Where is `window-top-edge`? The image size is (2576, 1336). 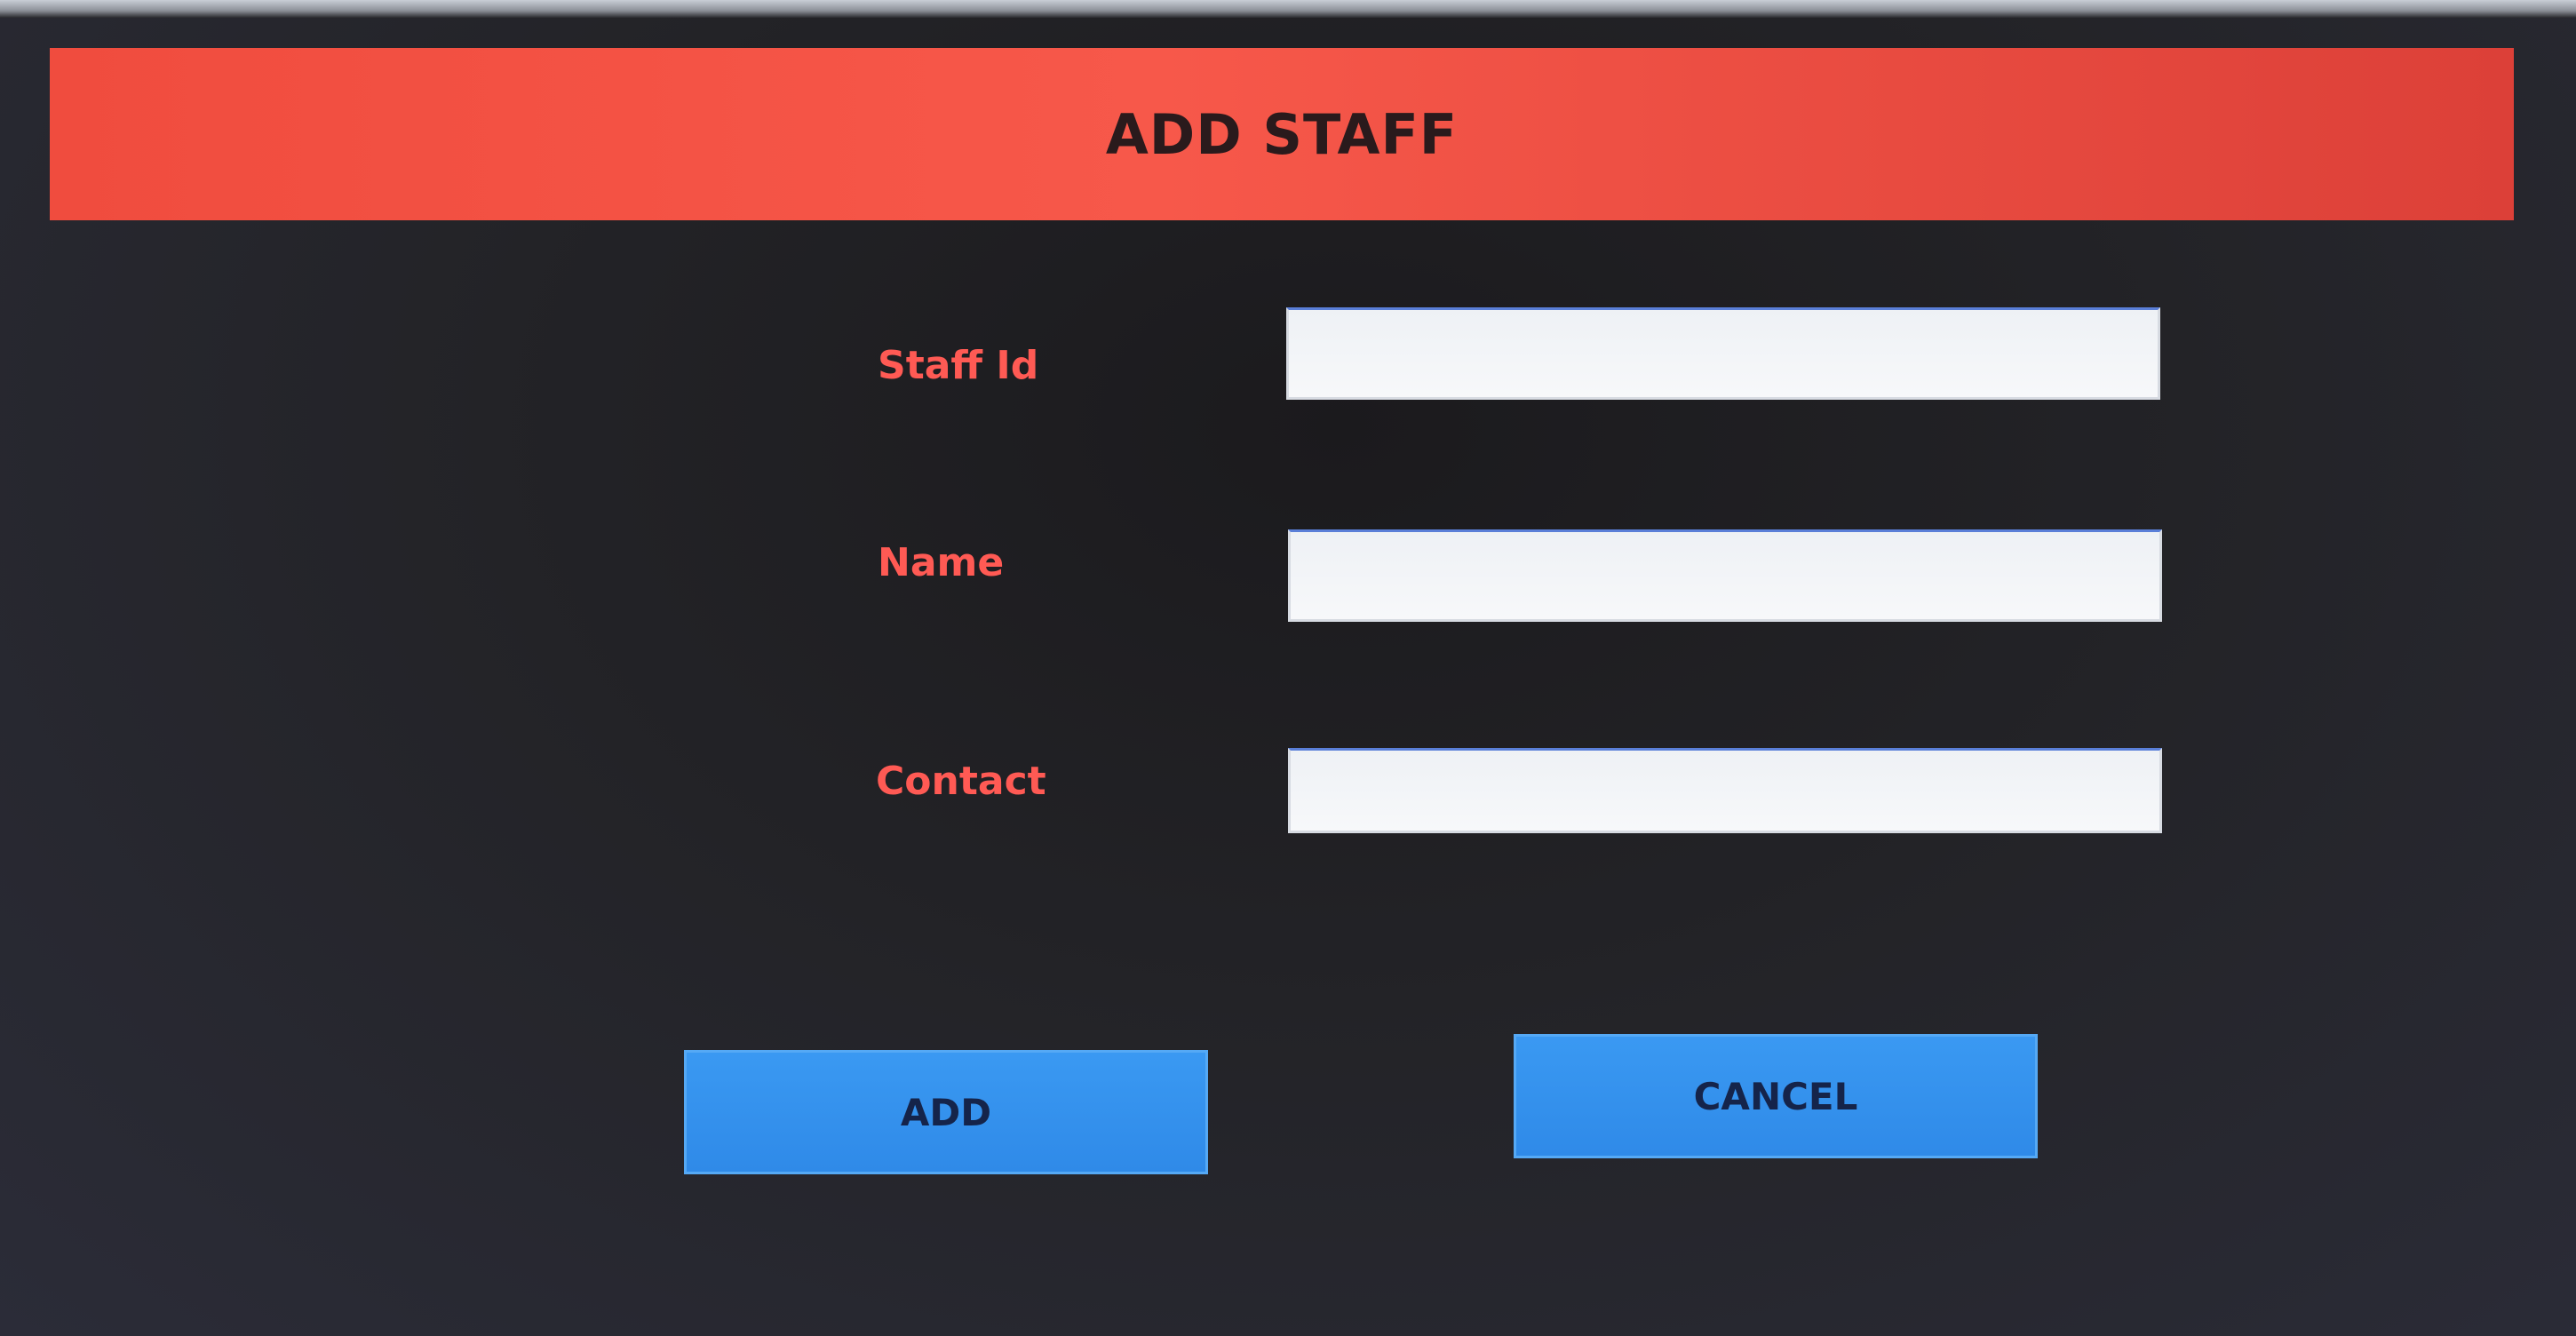 window-top-edge is located at coordinates (1288, 9).